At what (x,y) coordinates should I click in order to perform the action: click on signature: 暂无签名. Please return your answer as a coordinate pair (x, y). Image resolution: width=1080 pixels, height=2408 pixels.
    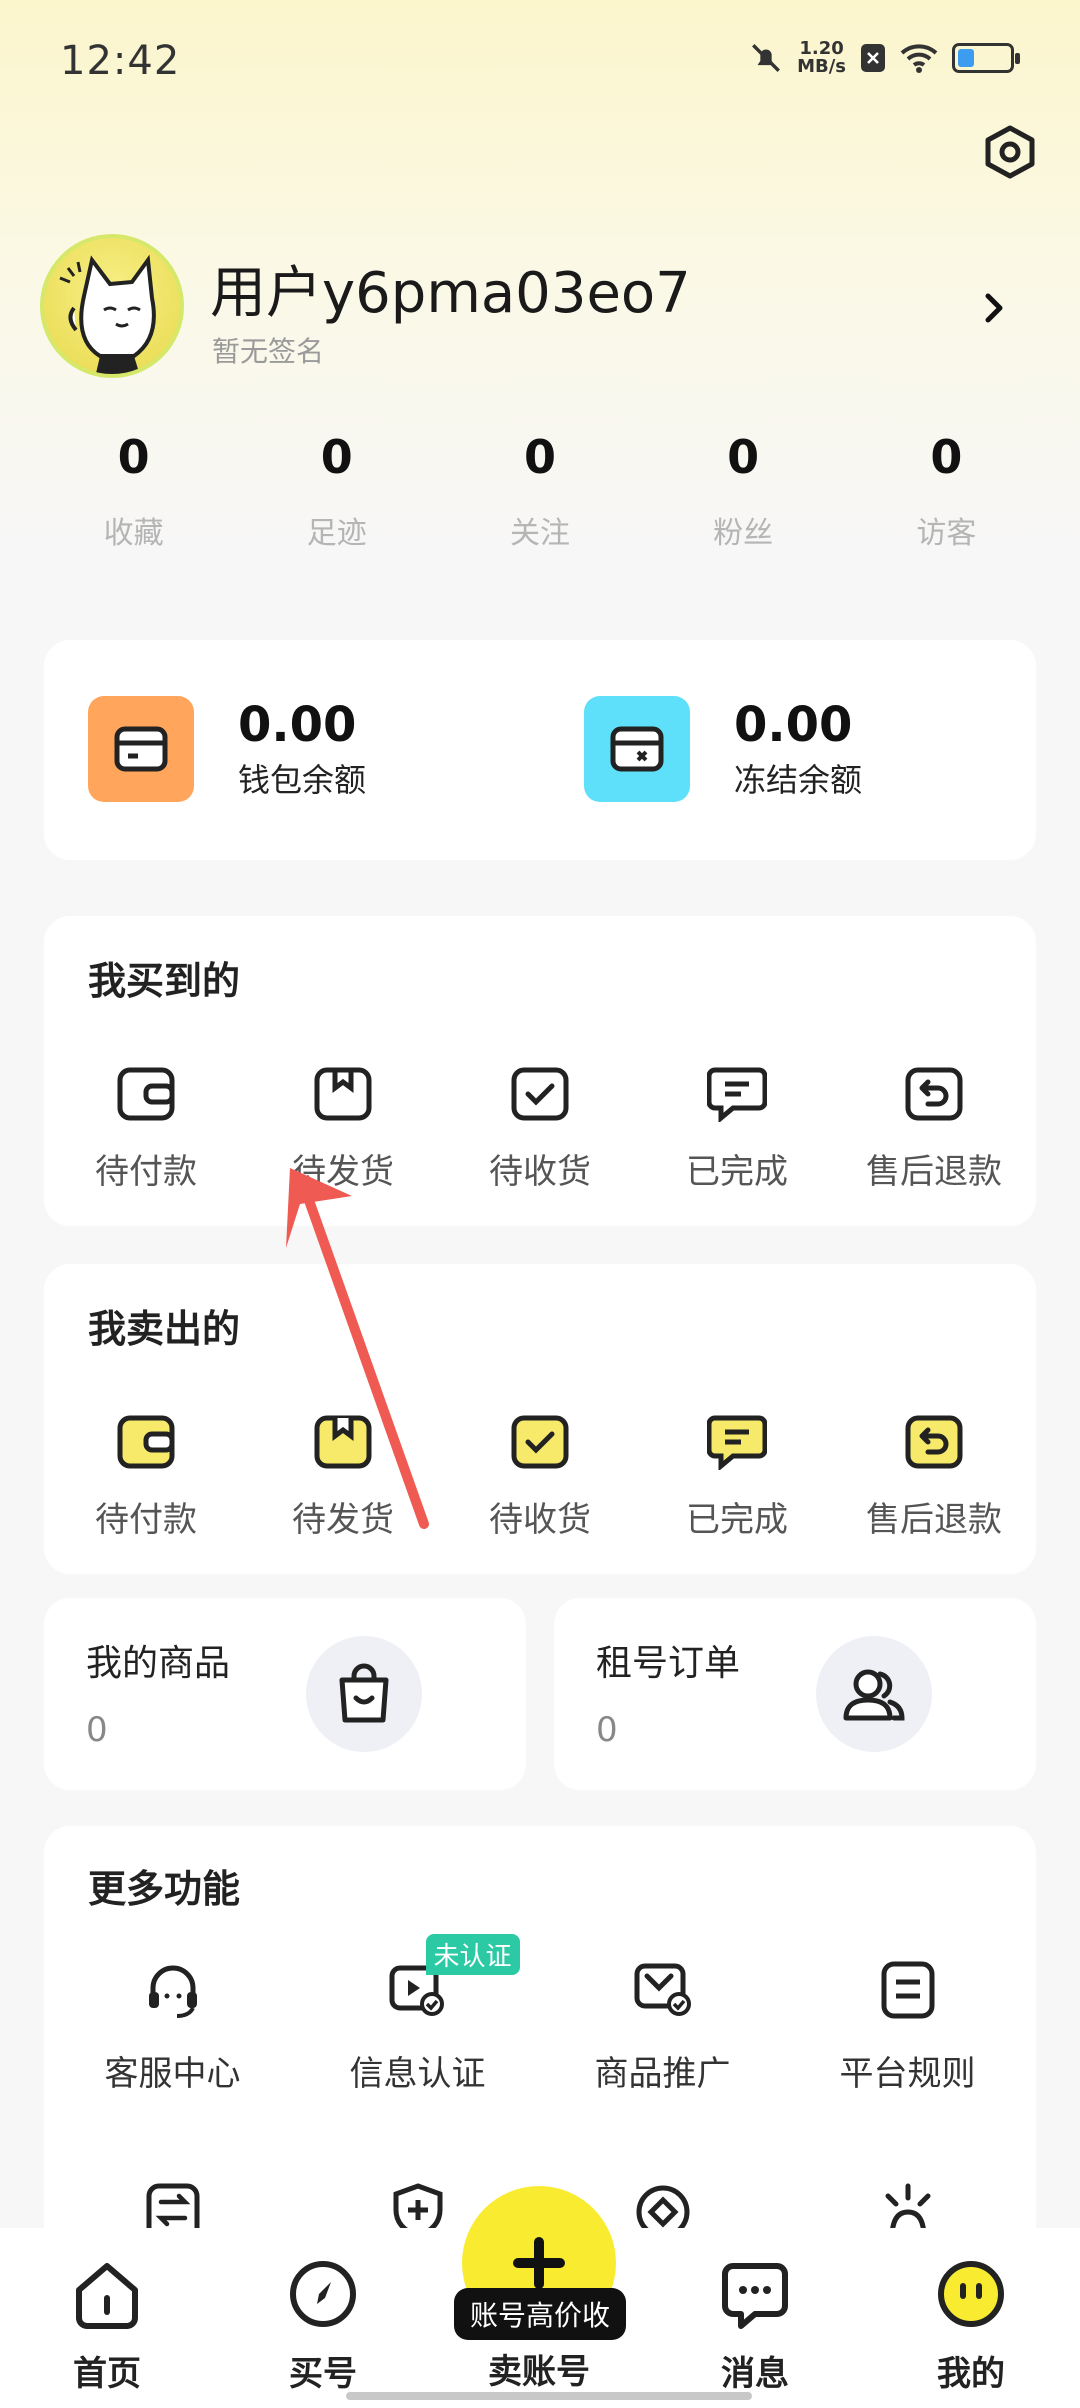
    Looking at the image, I should click on (268, 351).